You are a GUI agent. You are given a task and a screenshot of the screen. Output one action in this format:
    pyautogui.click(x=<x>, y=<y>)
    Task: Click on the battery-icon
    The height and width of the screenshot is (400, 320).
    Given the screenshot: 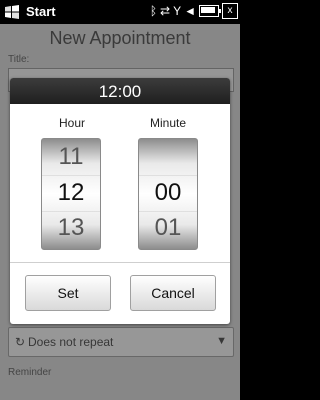 What is the action you would take?
    pyautogui.click(x=210, y=11)
    